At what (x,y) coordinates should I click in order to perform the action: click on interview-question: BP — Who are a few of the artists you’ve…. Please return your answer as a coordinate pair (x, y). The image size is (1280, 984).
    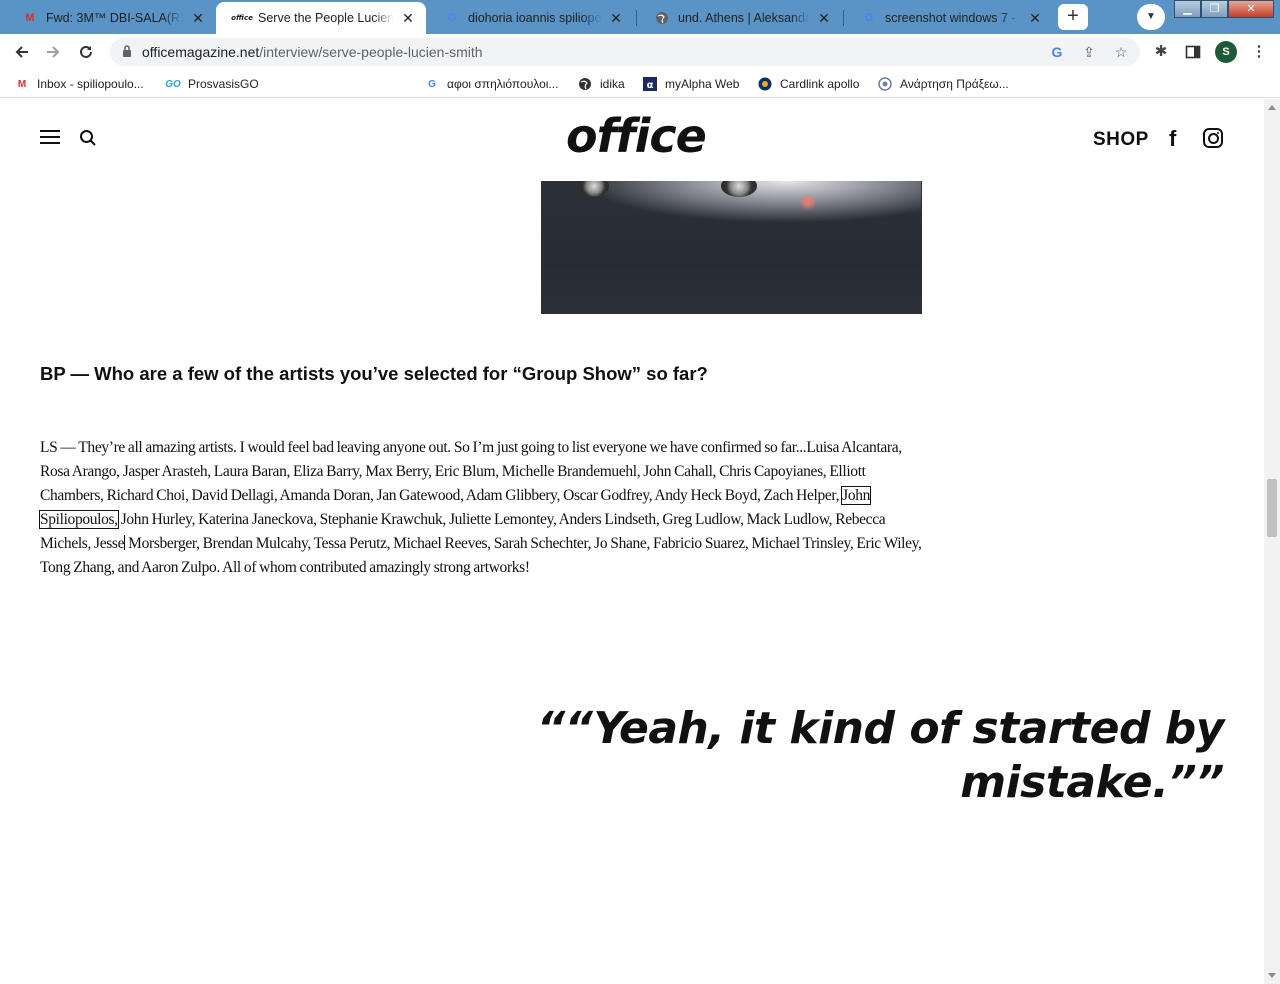
    Looking at the image, I should click on (374, 373).